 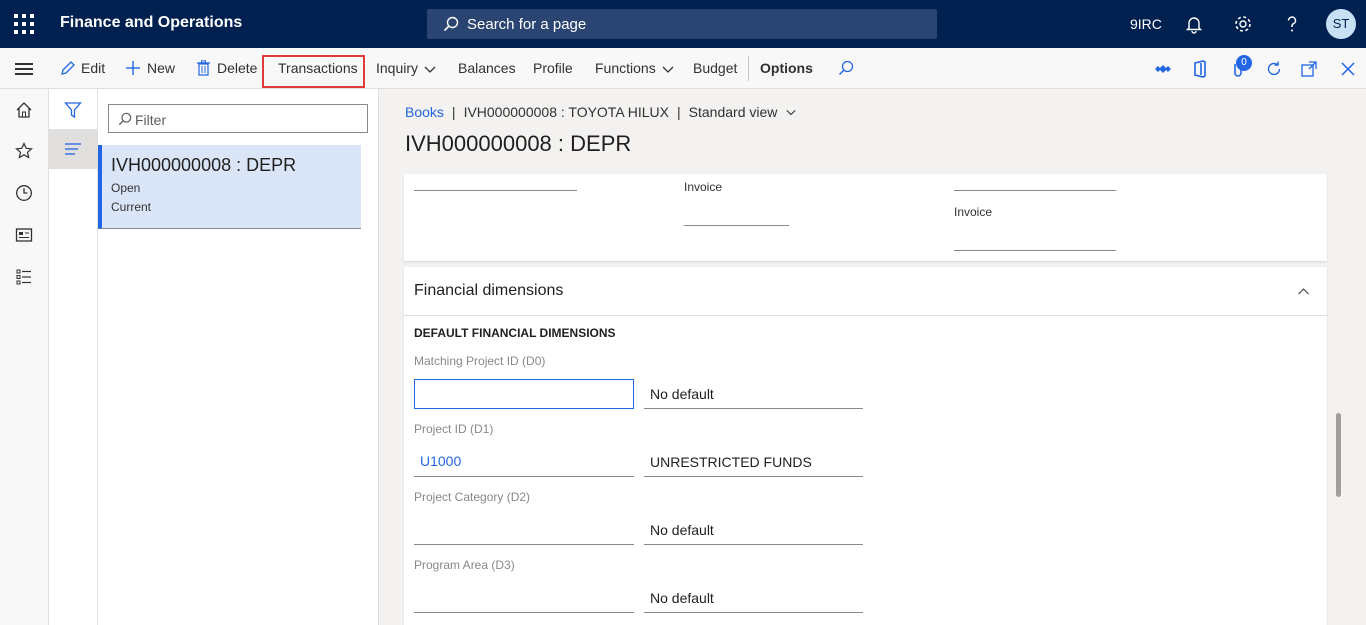 I want to click on trash-icon, so click(x=203, y=68).